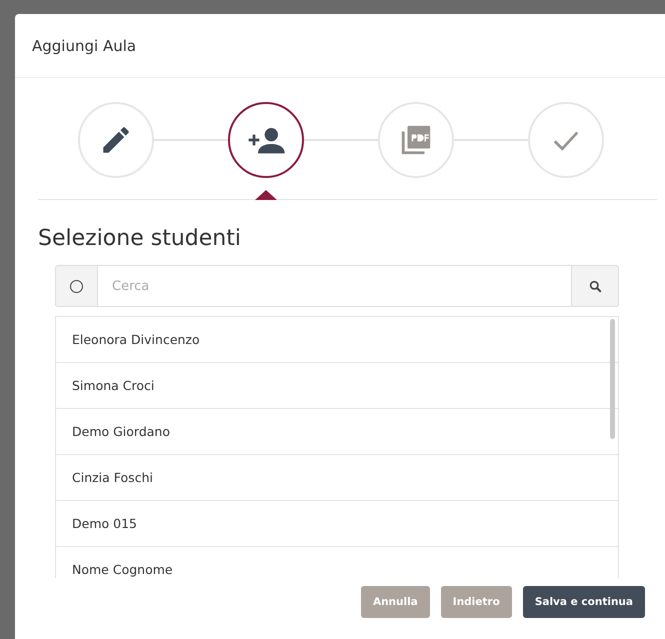 This screenshot has height=639, width=665. I want to click on search-field: Cerca, so click(334, 286).